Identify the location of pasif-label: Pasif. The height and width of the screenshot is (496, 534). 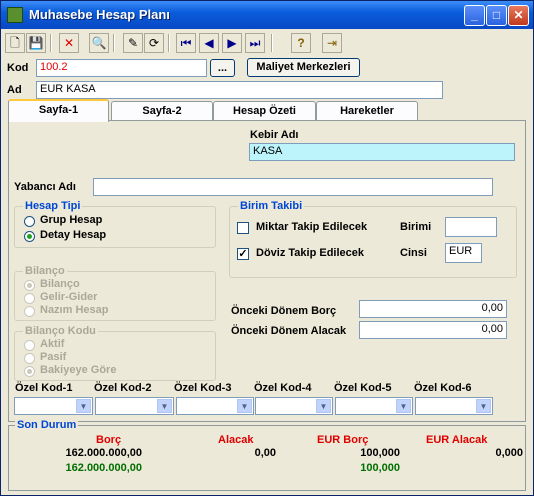
(53, 357).